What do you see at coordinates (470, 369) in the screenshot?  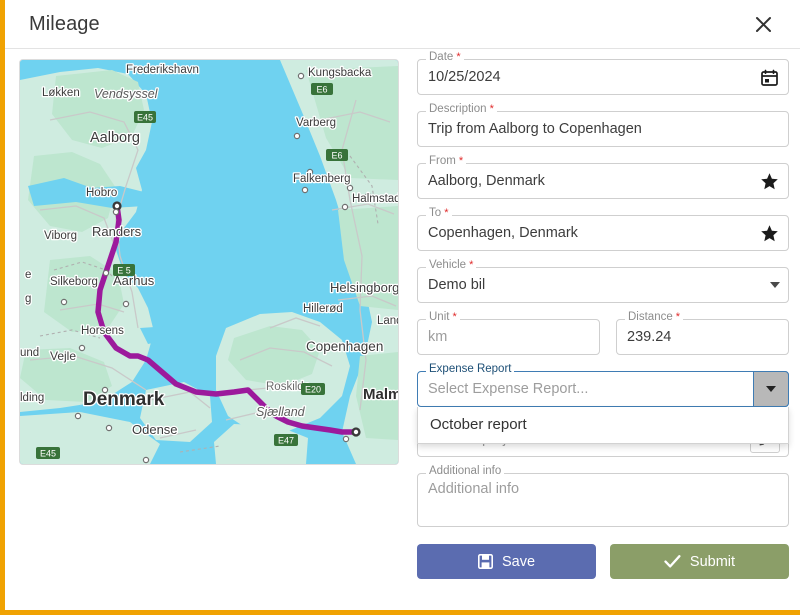 I see `expense-report-label: Expense Report` at bounding box center [470, 369].